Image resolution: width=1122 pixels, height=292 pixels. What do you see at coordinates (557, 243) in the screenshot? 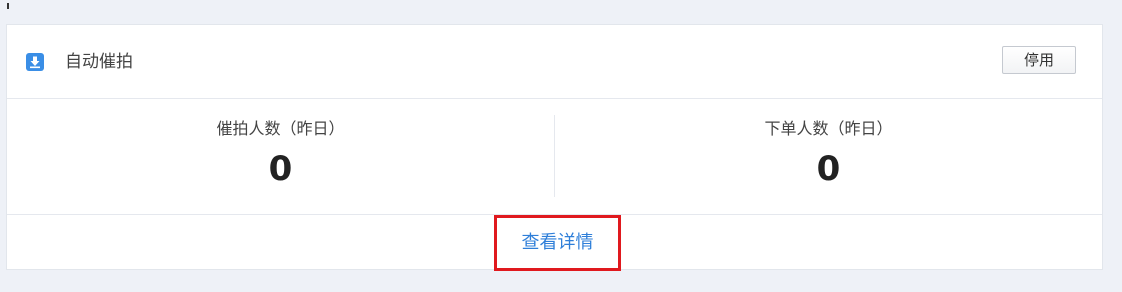
I see `view-details-link: 查看详情` at bounding box center [557, 243].